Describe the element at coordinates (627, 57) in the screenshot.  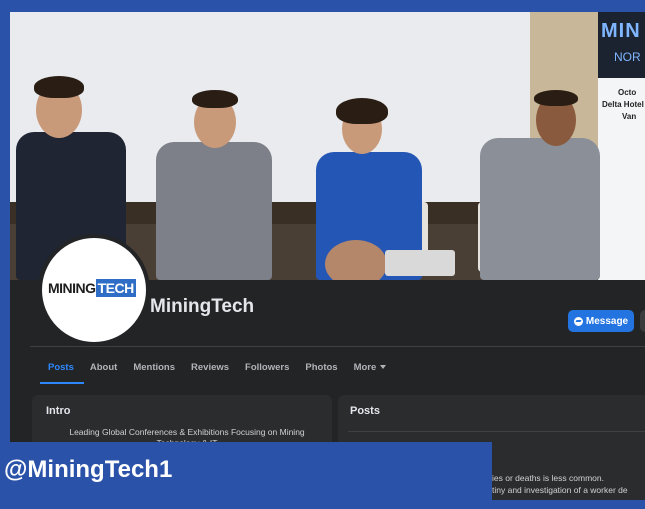
I see `banner-subtitle: NOR` at that location.